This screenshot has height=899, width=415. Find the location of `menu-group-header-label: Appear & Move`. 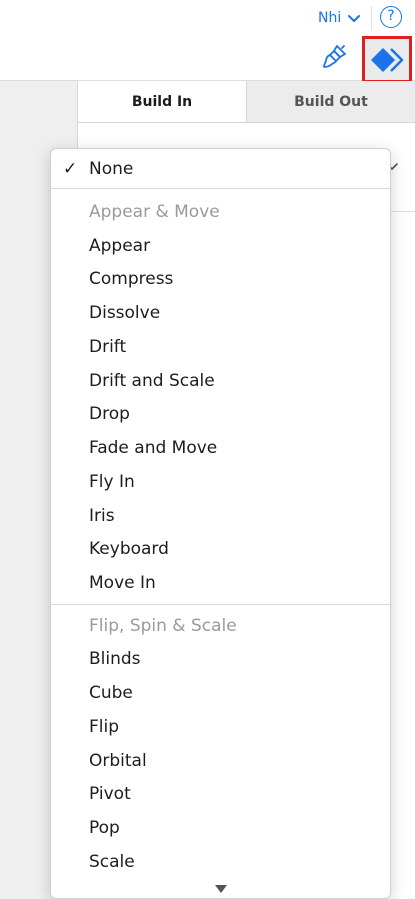

menu-group-header-label: Appear & Move is located at coordinates (154, 211).